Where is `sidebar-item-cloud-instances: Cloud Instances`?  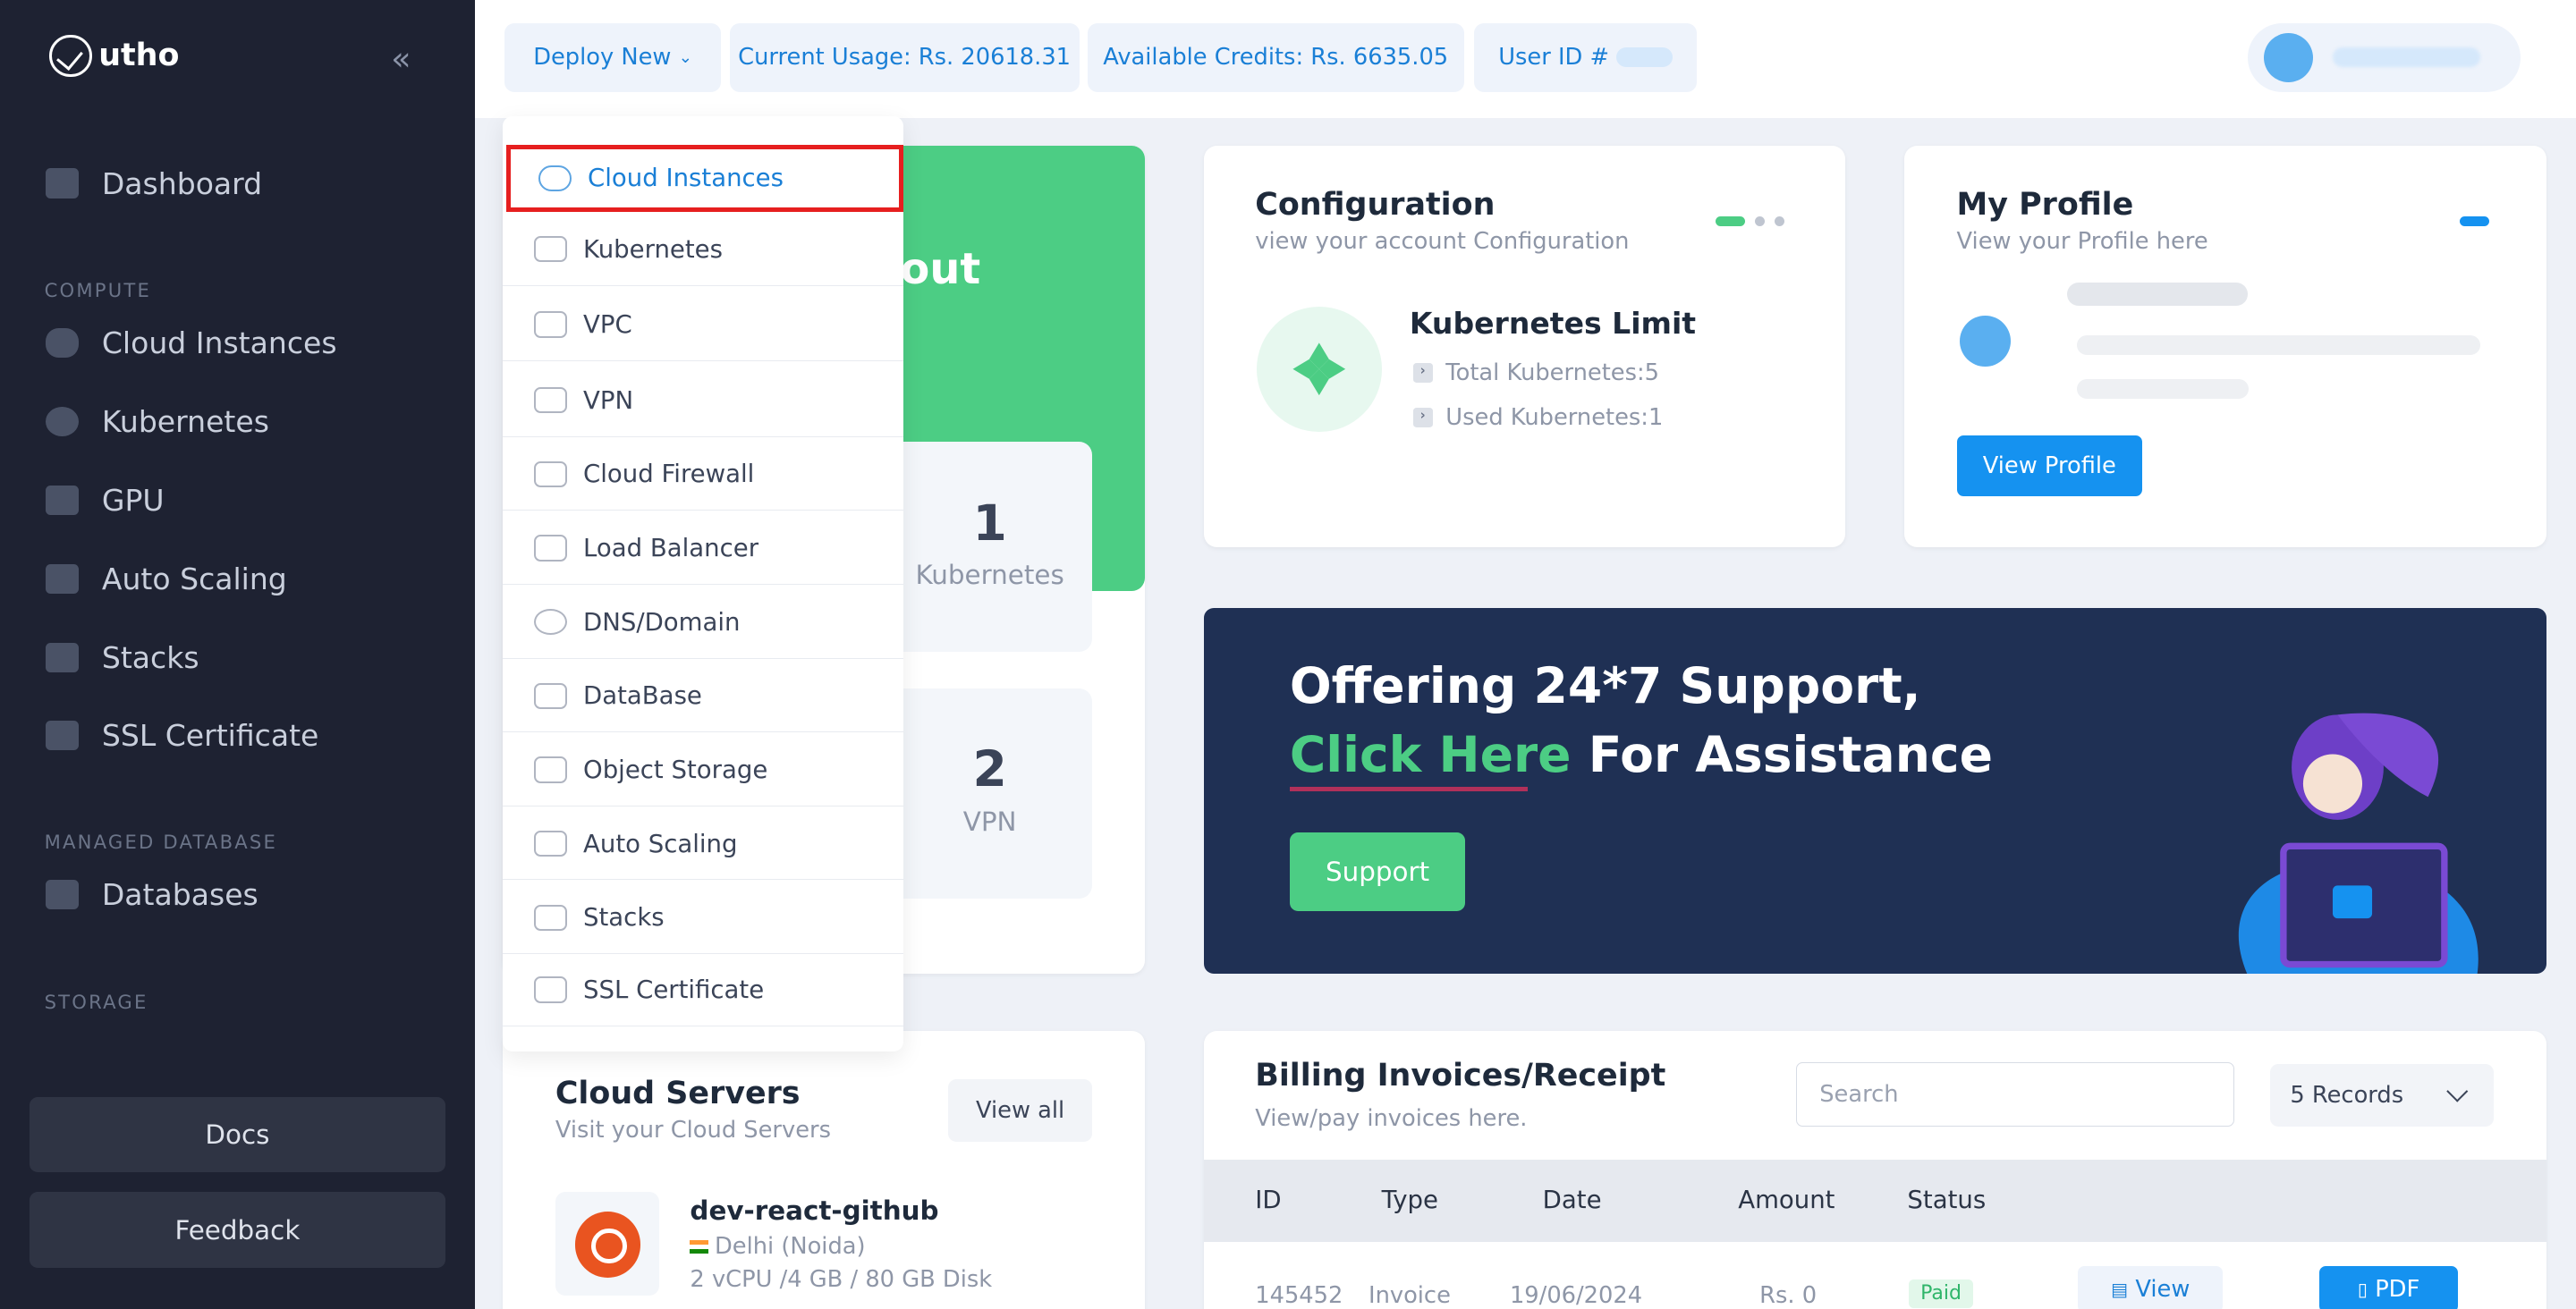
sidebar-item-cloud-instances: Cloud Instances is located at coordinates (191, 342).